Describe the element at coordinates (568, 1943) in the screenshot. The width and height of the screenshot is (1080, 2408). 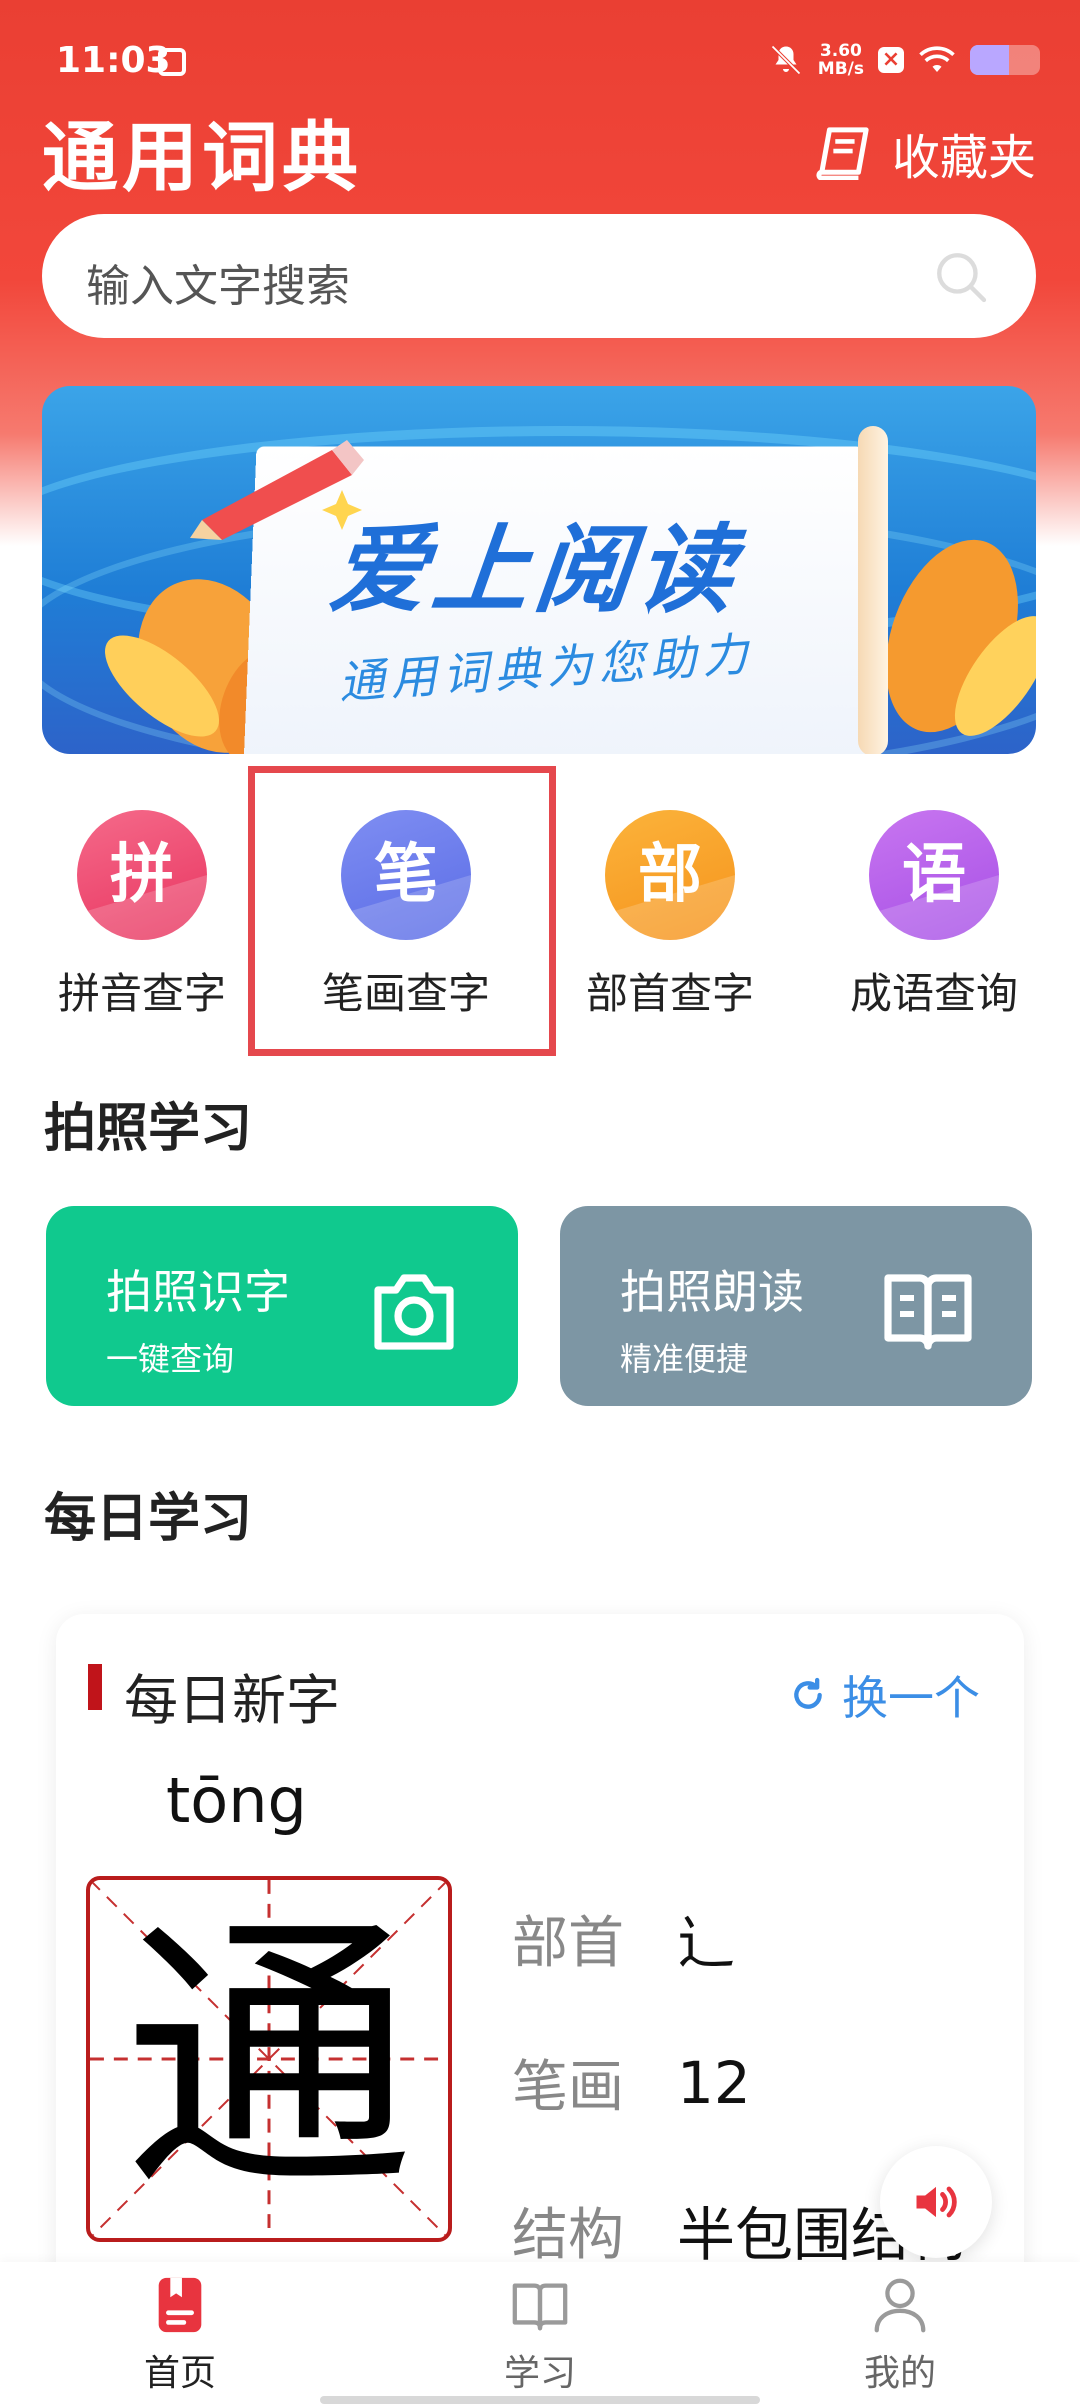
I see `info-key: 部首` at that location.